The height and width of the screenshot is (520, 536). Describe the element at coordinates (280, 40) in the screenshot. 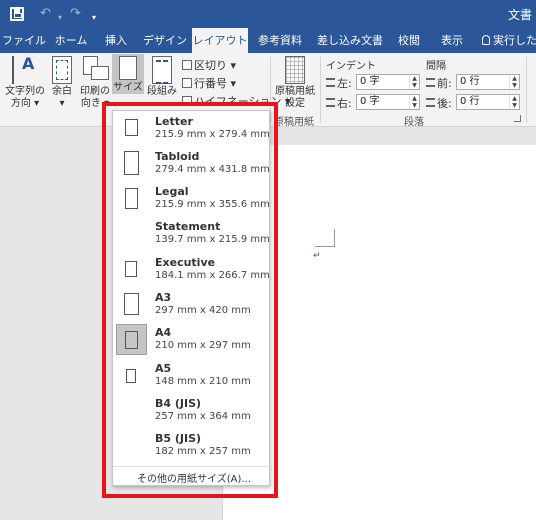

I see `tab-references: 参考資料` at that location.